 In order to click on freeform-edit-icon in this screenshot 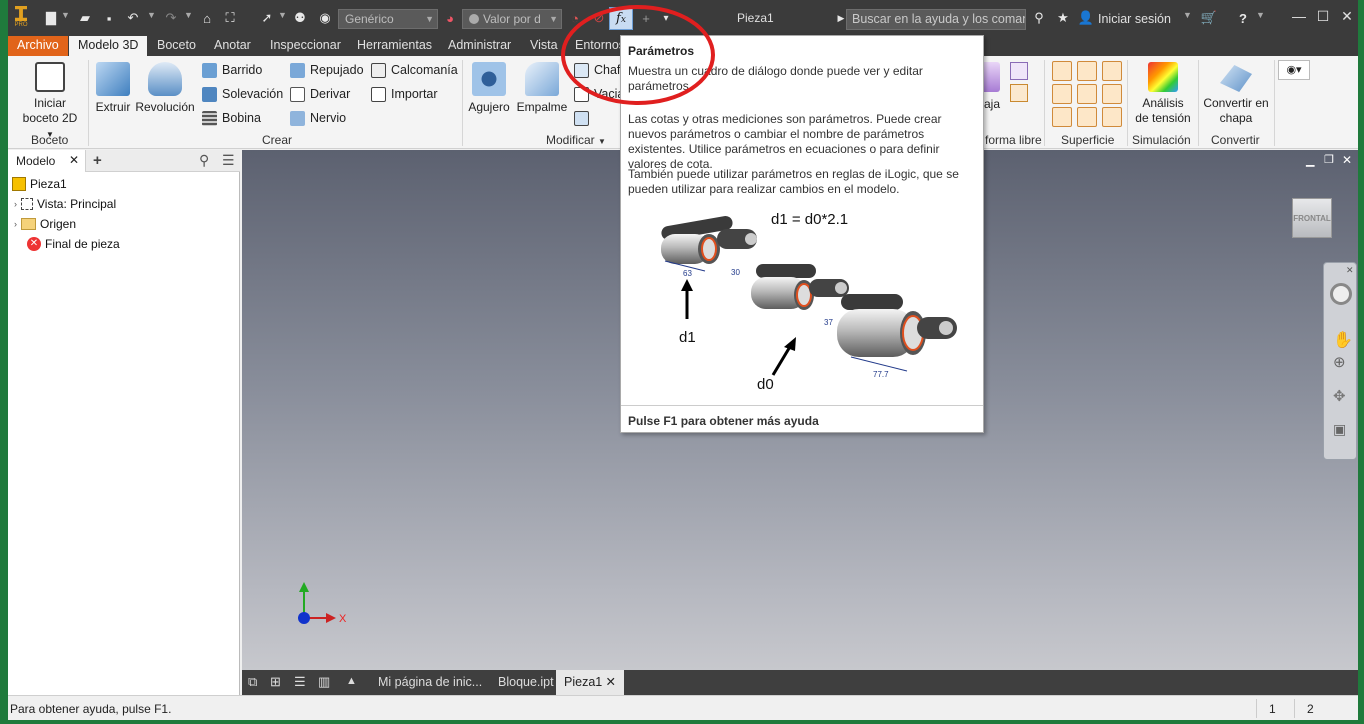, I will do `click(1019, 71)`.